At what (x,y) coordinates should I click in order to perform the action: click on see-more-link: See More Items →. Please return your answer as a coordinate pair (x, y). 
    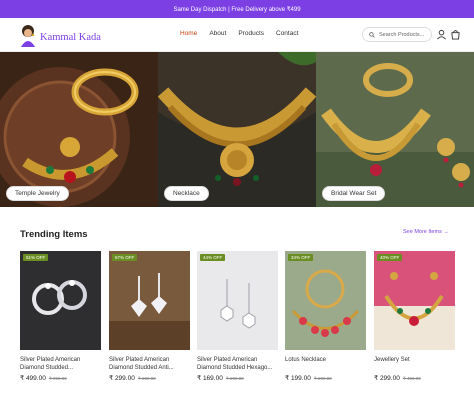
    Looking at the image, I should click on (426, 232).